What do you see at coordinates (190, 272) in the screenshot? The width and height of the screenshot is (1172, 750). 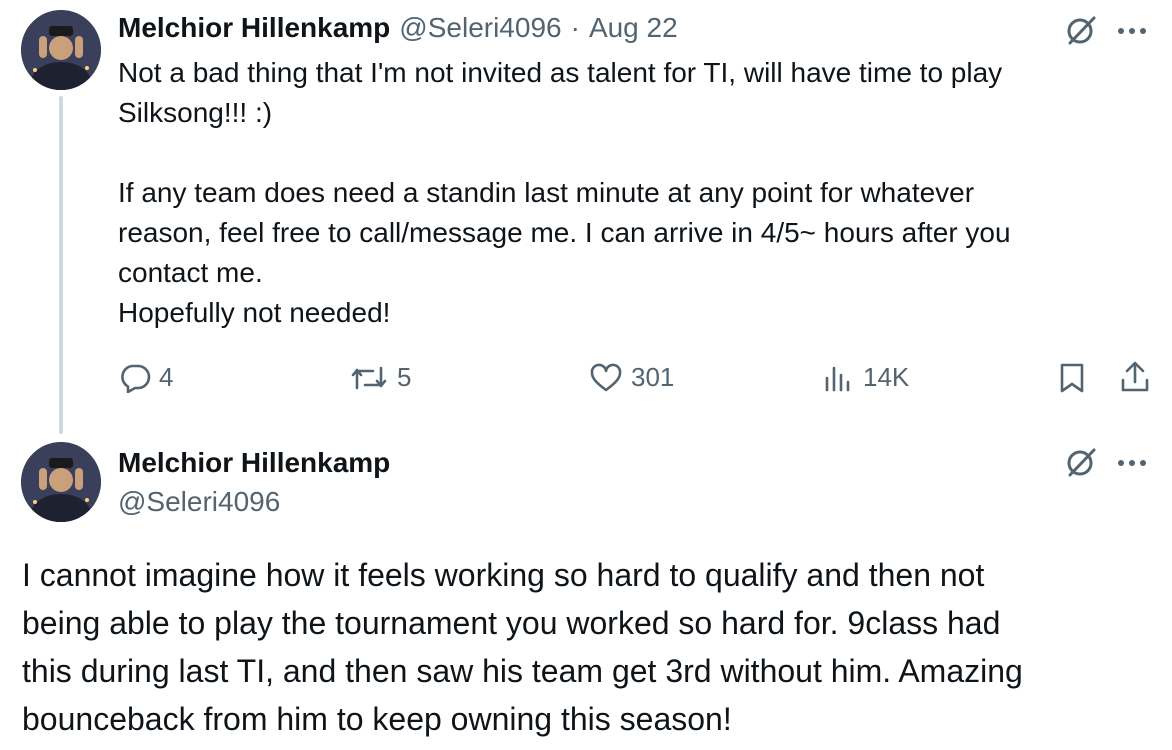 I see `tweet-text-line: contact me.` at bounding box center [190, 272].